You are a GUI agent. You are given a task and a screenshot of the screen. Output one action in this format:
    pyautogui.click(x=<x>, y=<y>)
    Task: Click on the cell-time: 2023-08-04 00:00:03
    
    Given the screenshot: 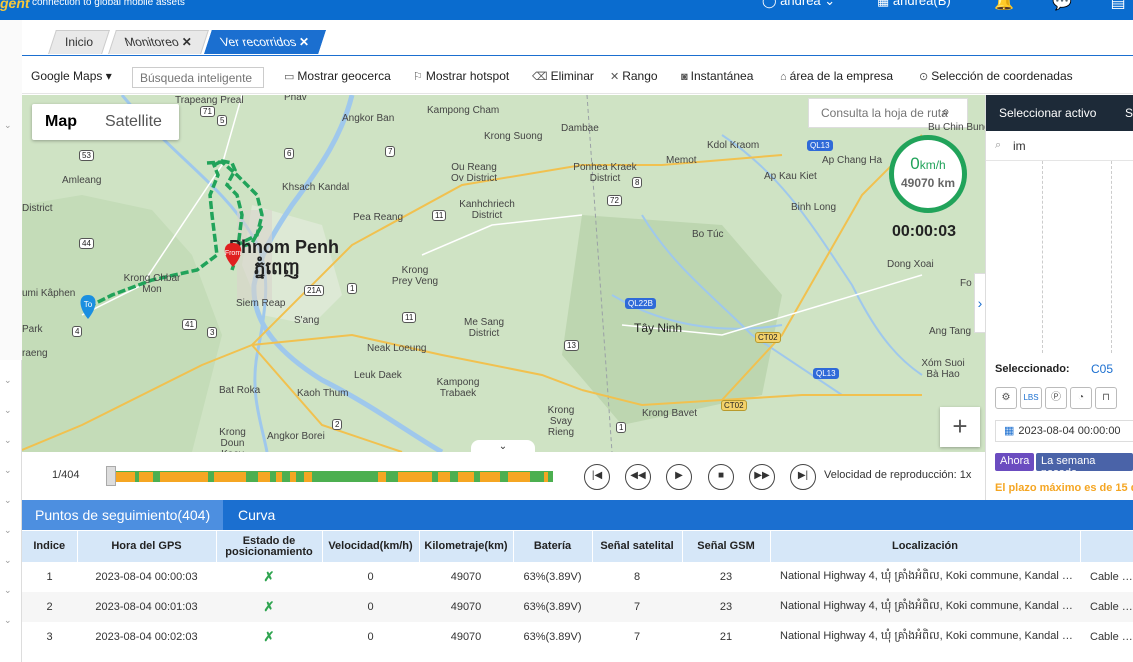 What is the action you would take?
    pyautogui.click(x=146, y=577)
    